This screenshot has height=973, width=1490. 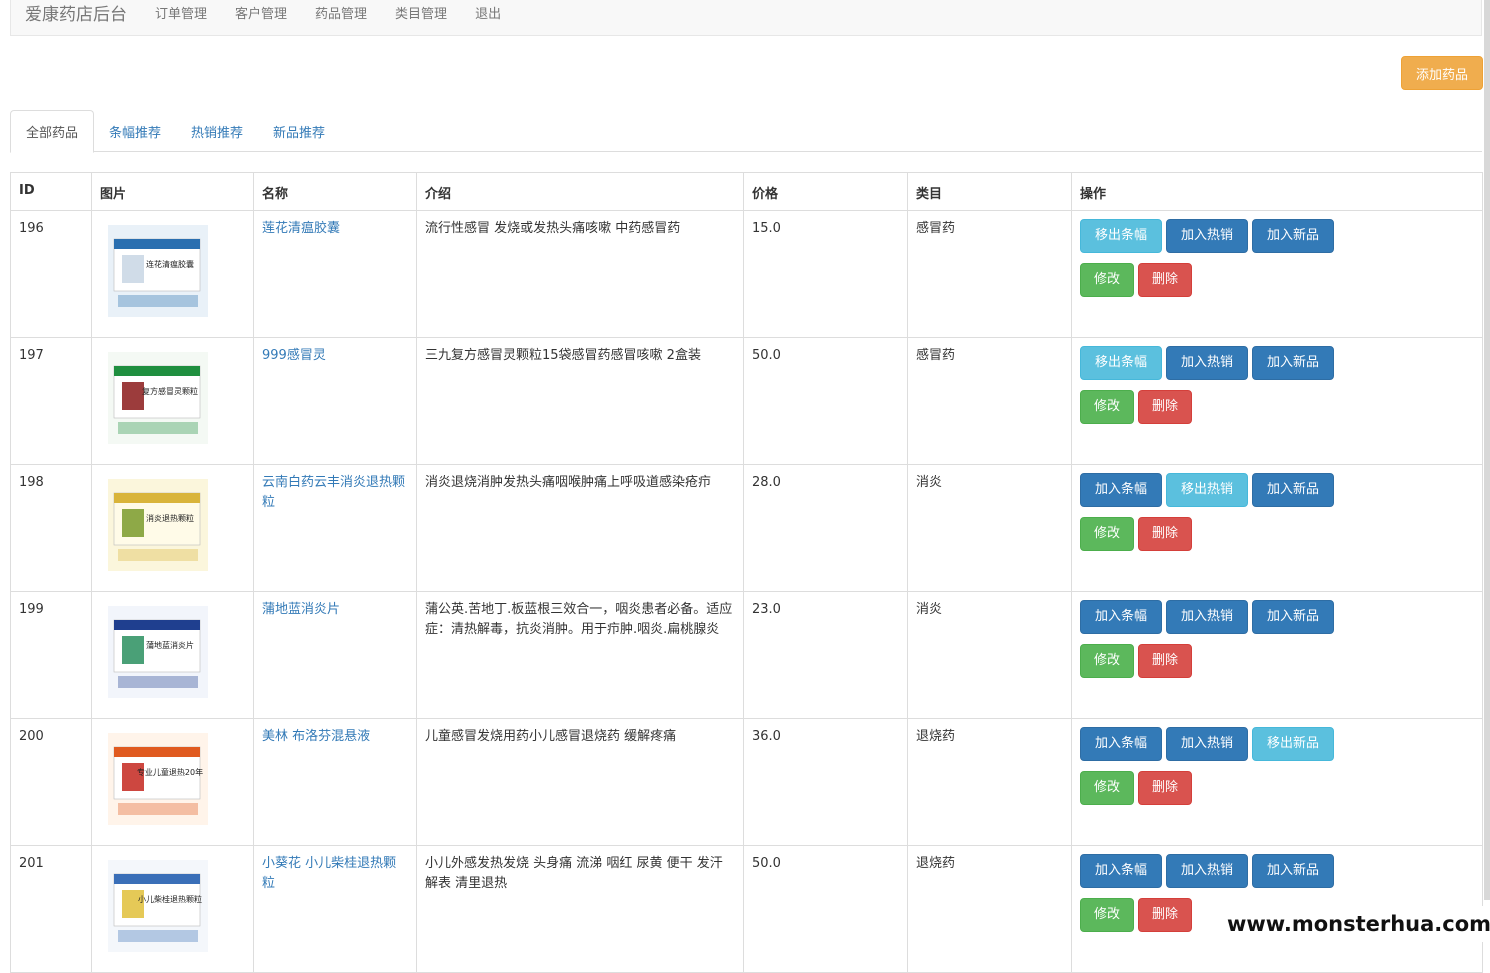 I want to click on medicine-name-link: 999感冒灵, so click(x=294, y=355).